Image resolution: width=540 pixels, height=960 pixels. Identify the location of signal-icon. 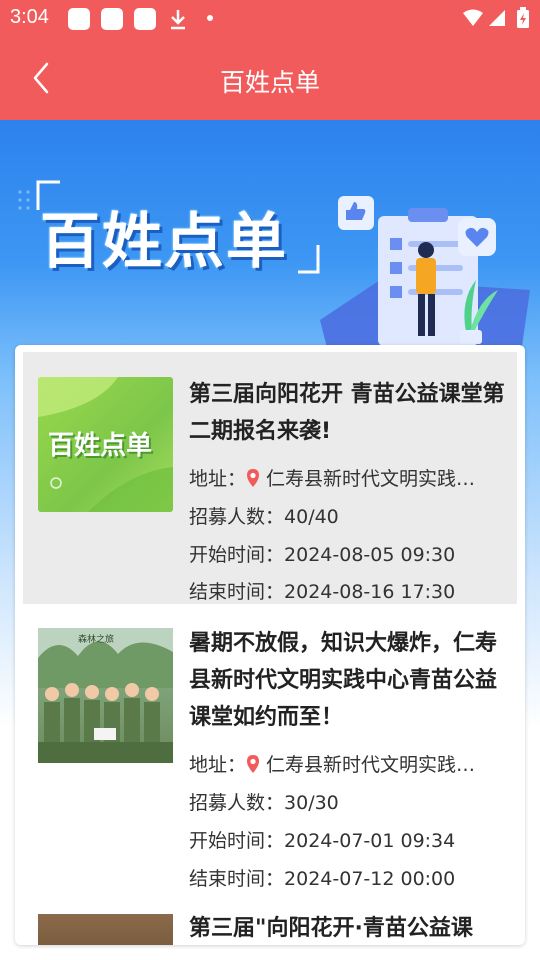
(497, 18).